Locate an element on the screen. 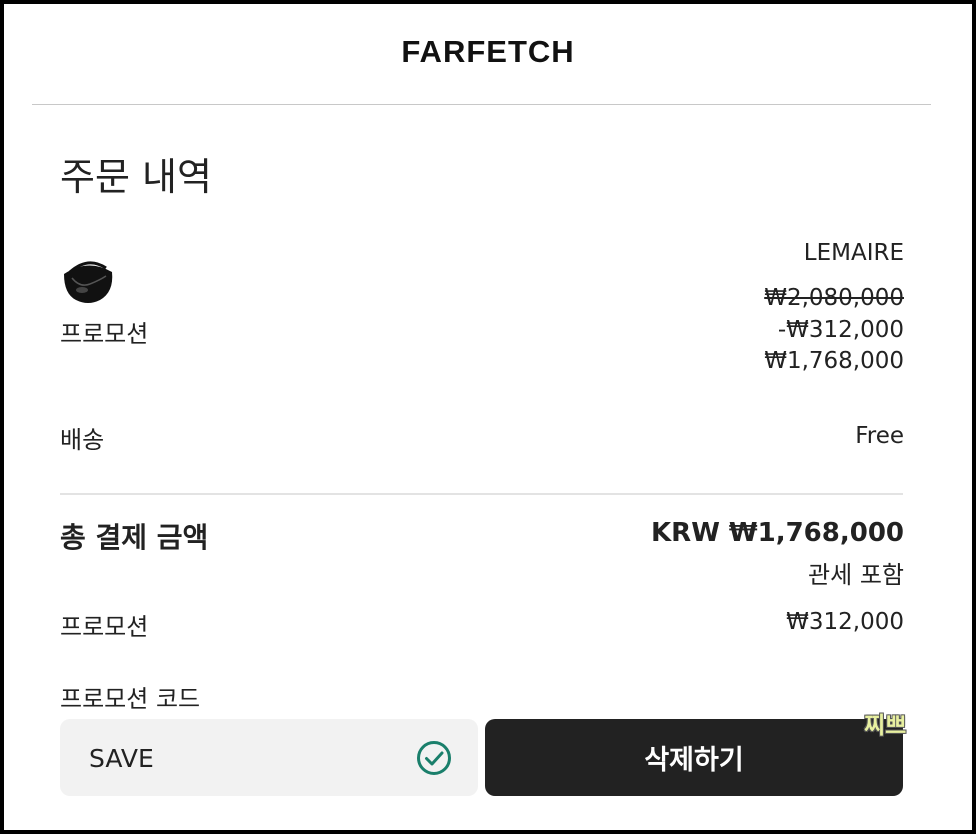 This screenshot has width=976, height=834. promotion-label: 프로모션 is located at coordinates (104, 627).